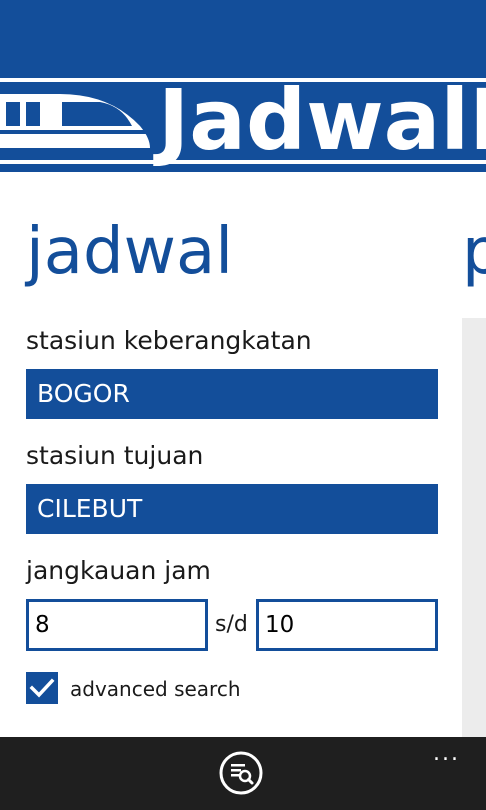 The image size is (486, 810). I want to click on next-pivot-panel, so click(474, 528).